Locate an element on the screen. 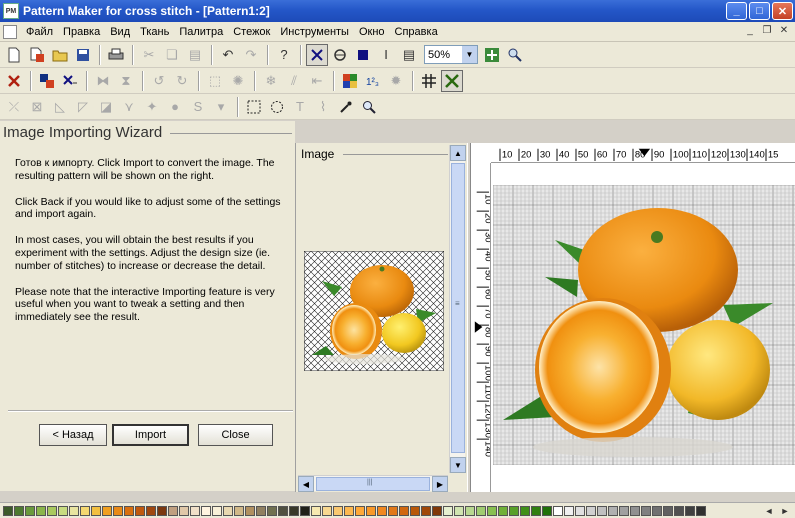  menu-tools: Инструменты is located at coordinates (314, 32).